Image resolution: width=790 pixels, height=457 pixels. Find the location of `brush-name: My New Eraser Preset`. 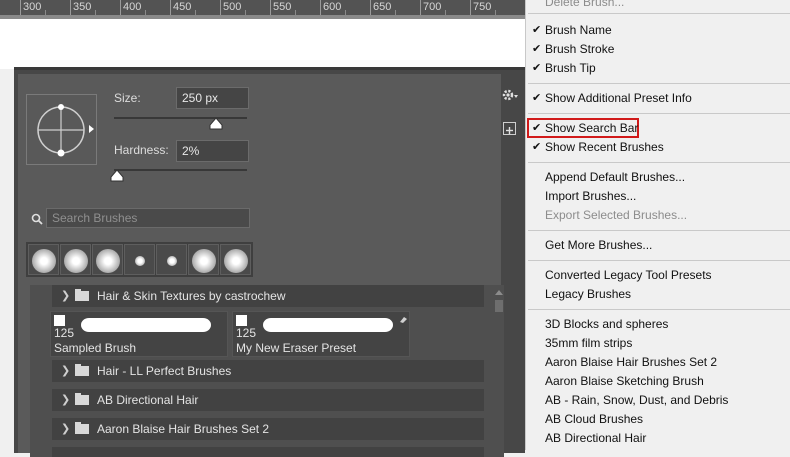

brush-name: My New Eraser Preset is located at coordinates (296, 348).